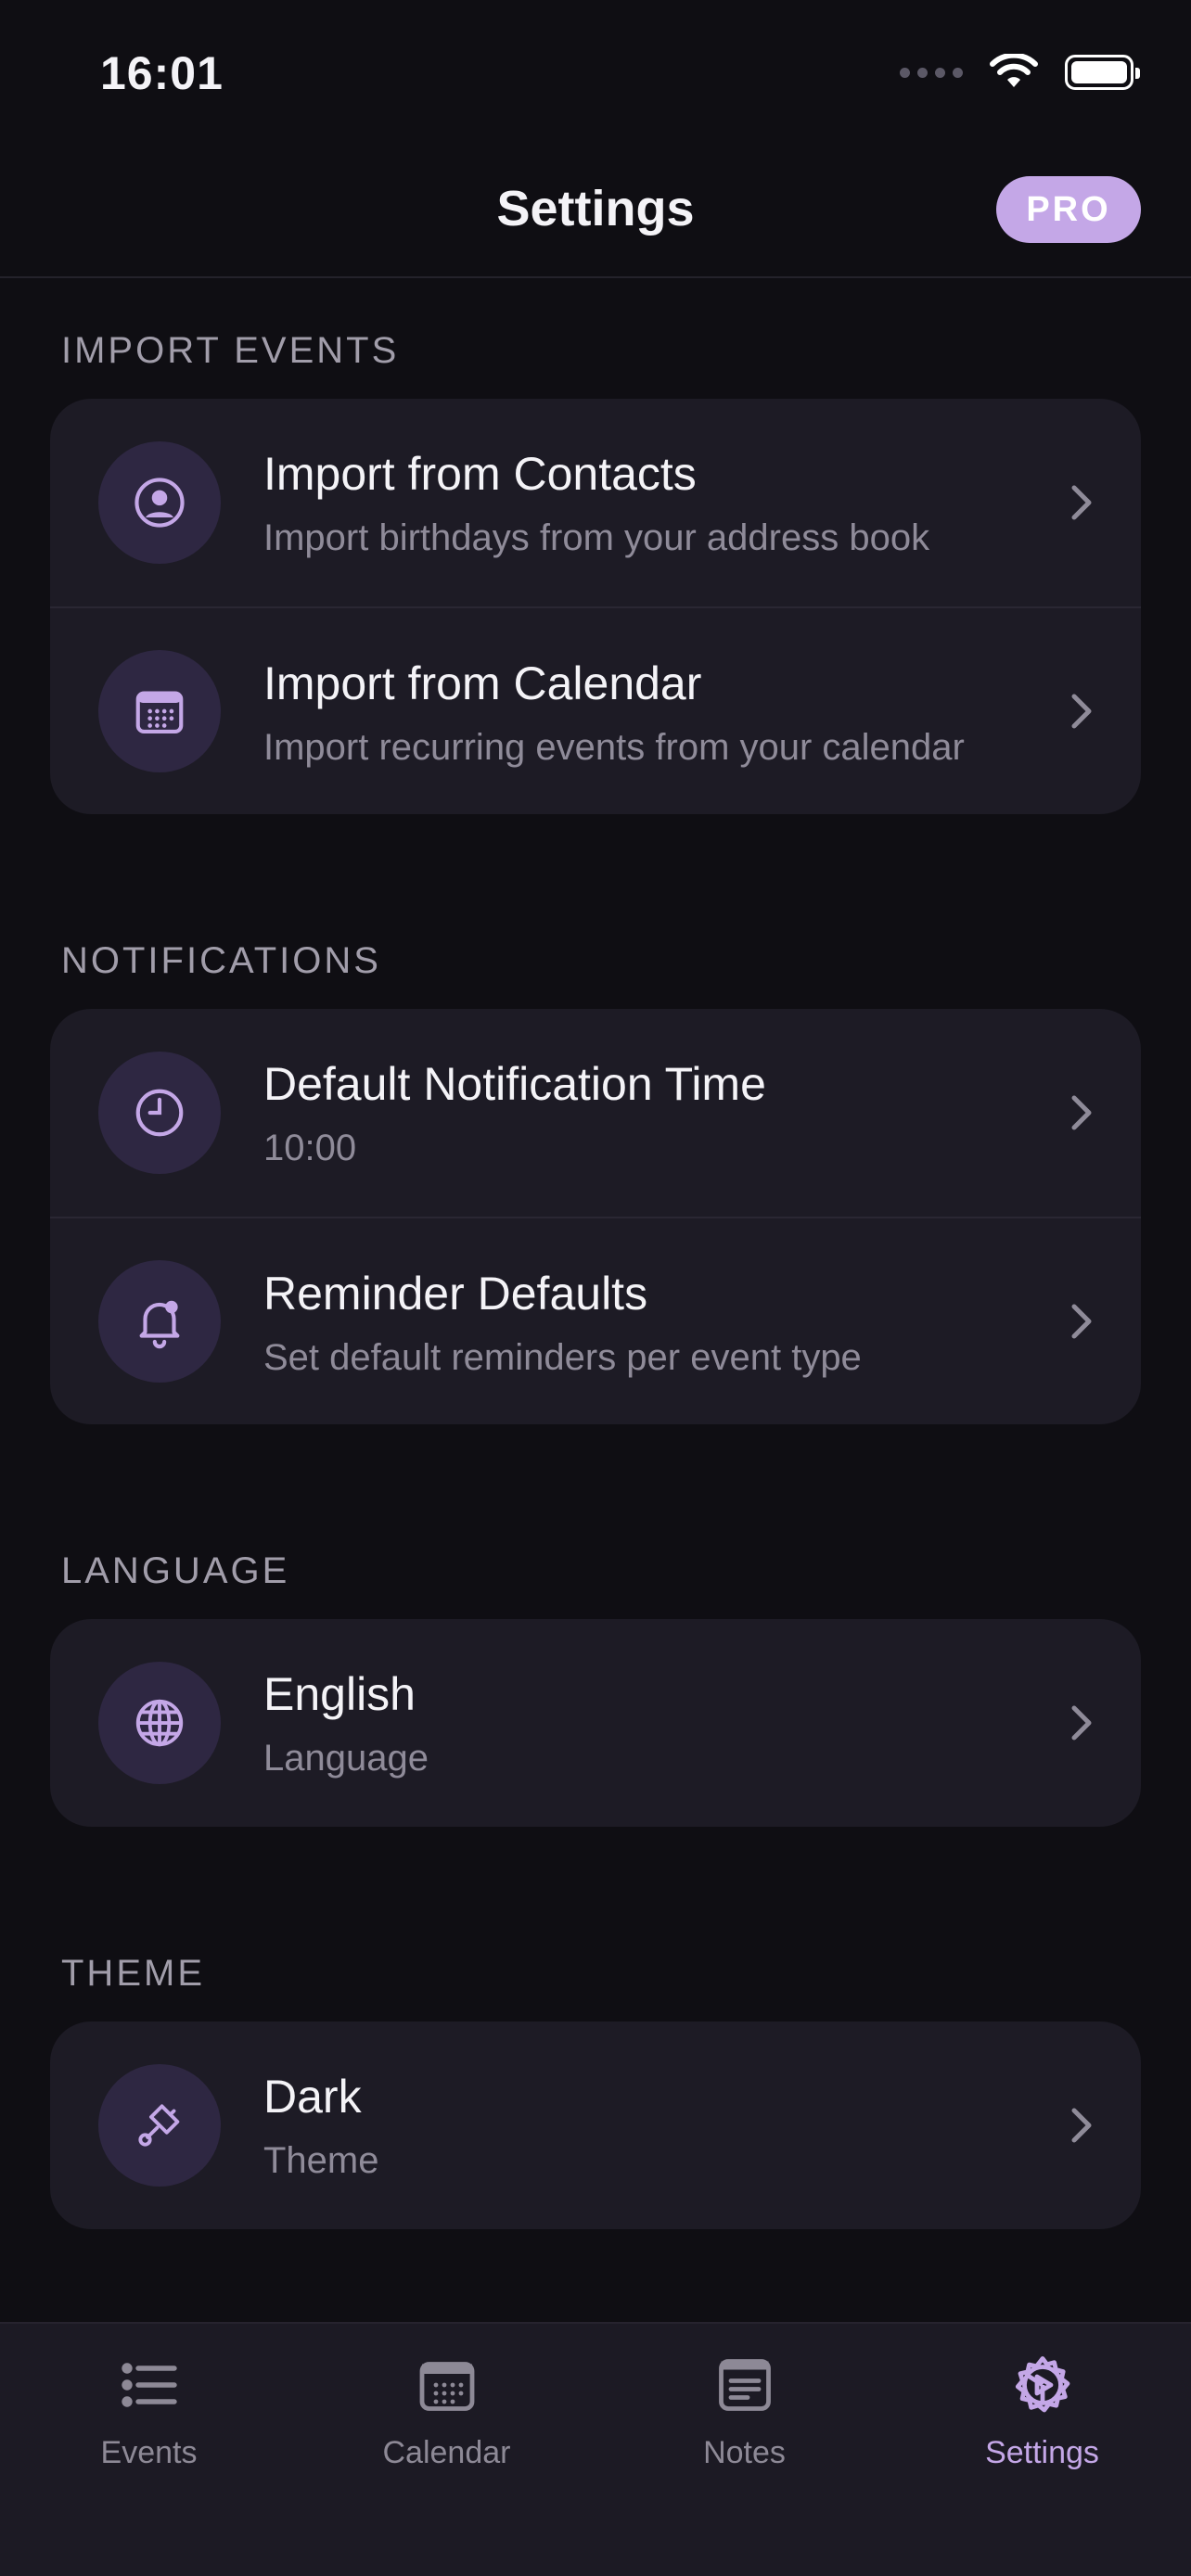 The width and height of the screenshot is (1191, 2576). Describe the element at coordinates (221, 961) in the screenshot. I see `section-label-notifications: NOTIFICATIONS` at that location.